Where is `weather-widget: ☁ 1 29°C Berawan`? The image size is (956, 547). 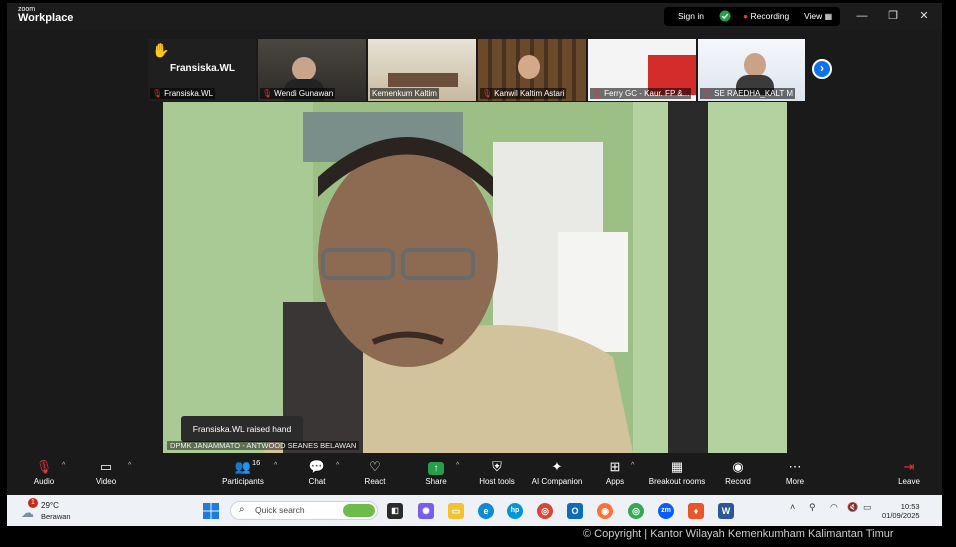
weather-widget: ☁ 1 29°C Berawan is located at coordinates (56, 510).